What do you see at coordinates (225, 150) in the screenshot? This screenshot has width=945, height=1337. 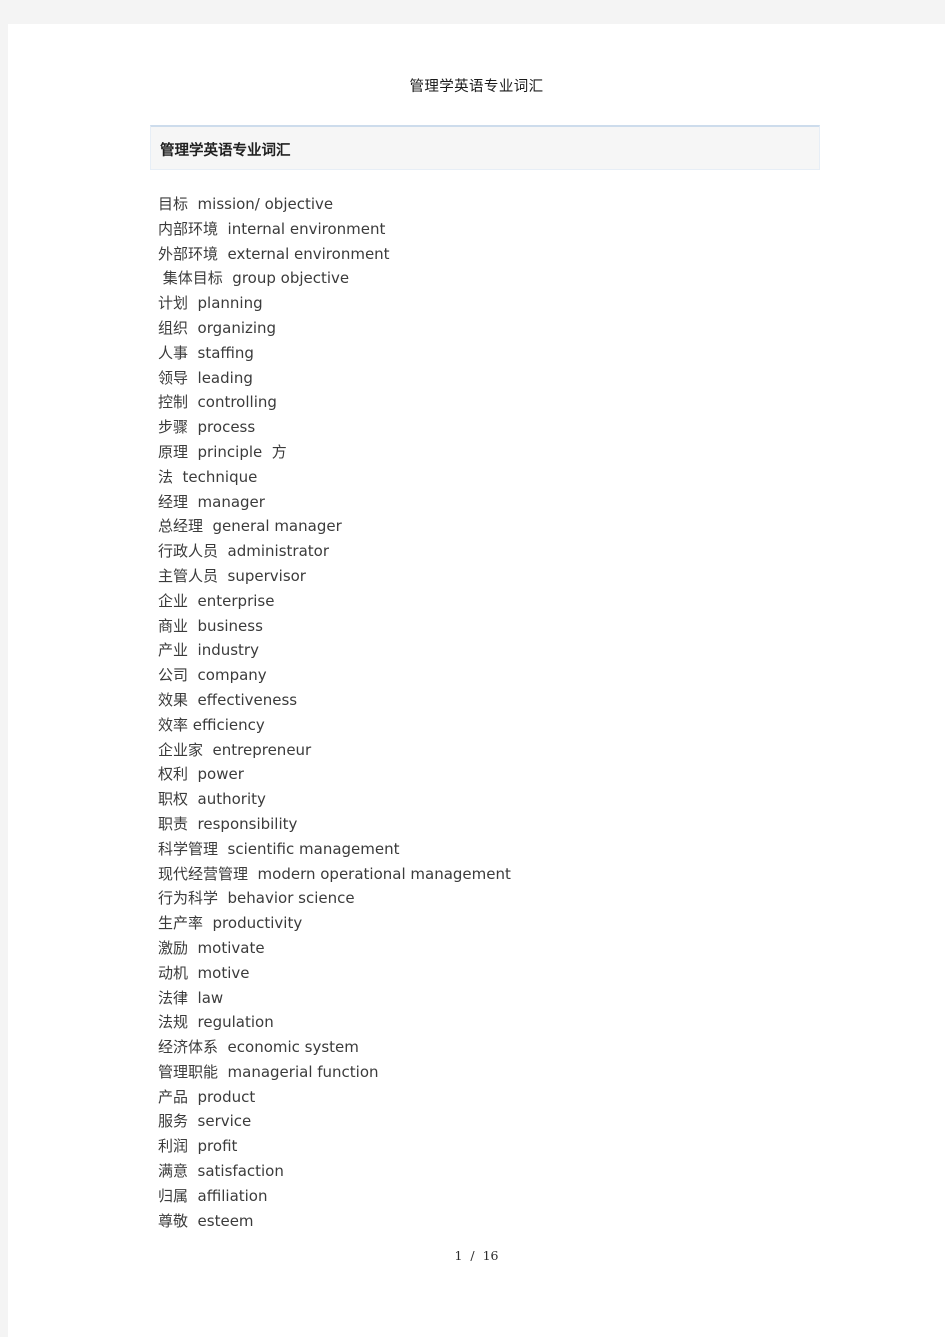 I see `section-header-title: 管理学英语专业词汇` at bounding box center [225, 150].